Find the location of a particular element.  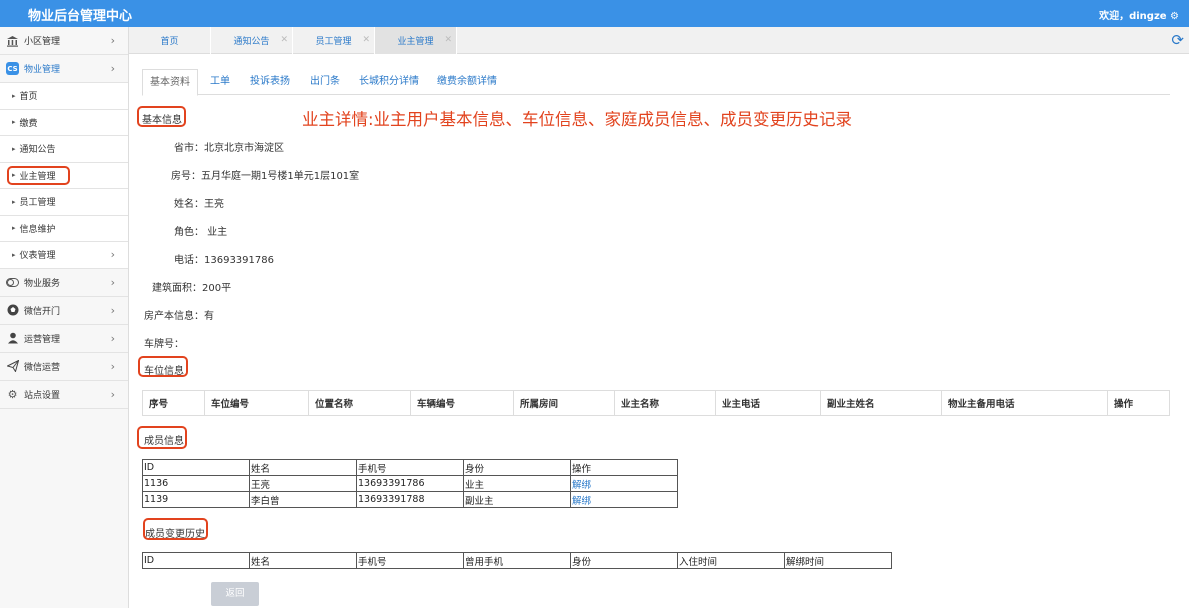

cs-icon: CS is located at coordinates (12, 68).